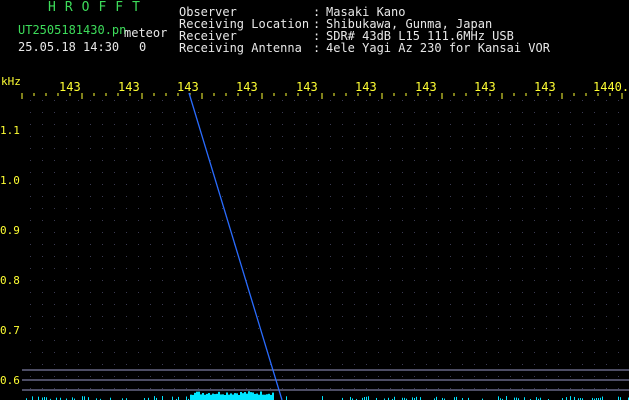 The height and width of the screenshot is (400, 629). I want to click on top-axis-ticks, so click(322, 96).